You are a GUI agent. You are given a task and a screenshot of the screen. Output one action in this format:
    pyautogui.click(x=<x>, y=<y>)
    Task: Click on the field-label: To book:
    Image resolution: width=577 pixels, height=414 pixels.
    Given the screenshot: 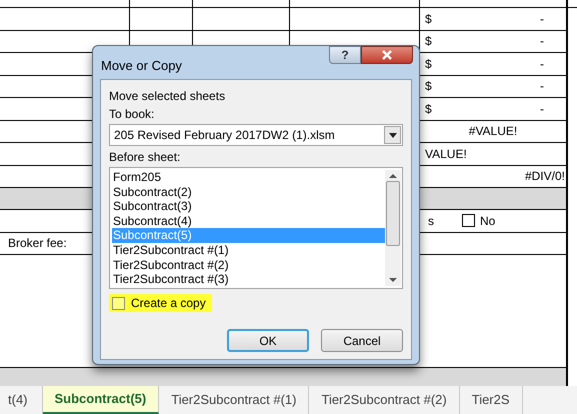 What is the action you would take?
    pyautogui.click(x=132, y=114)
    